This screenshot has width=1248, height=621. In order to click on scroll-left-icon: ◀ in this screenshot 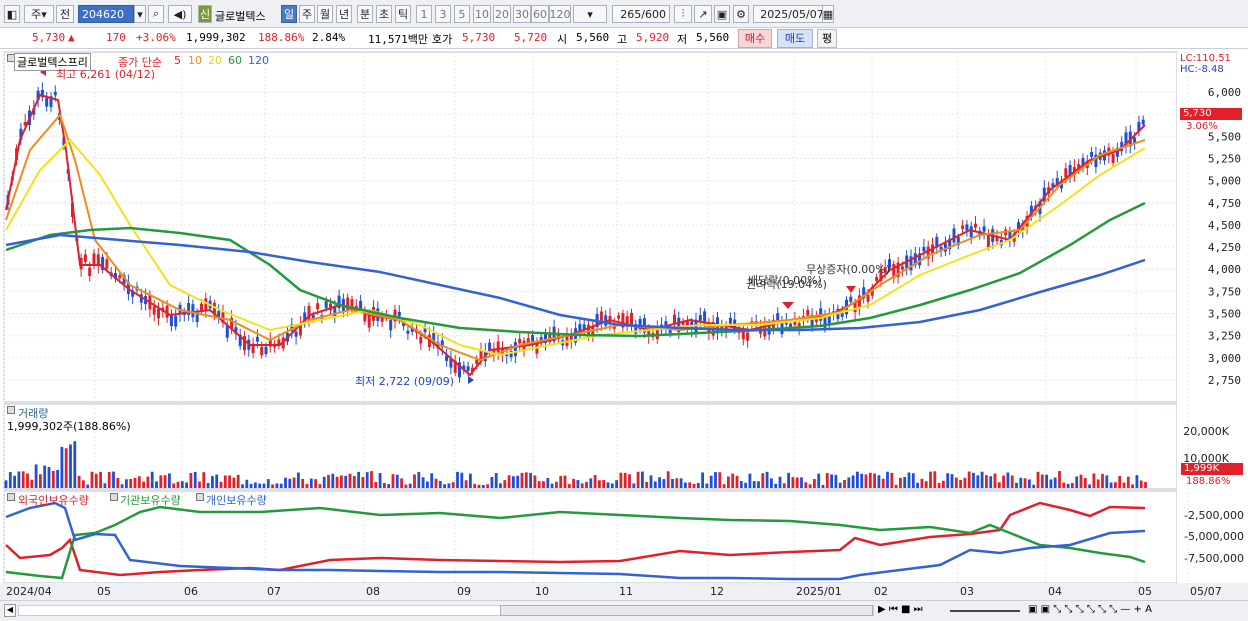, I will do `click(10, 610)`.